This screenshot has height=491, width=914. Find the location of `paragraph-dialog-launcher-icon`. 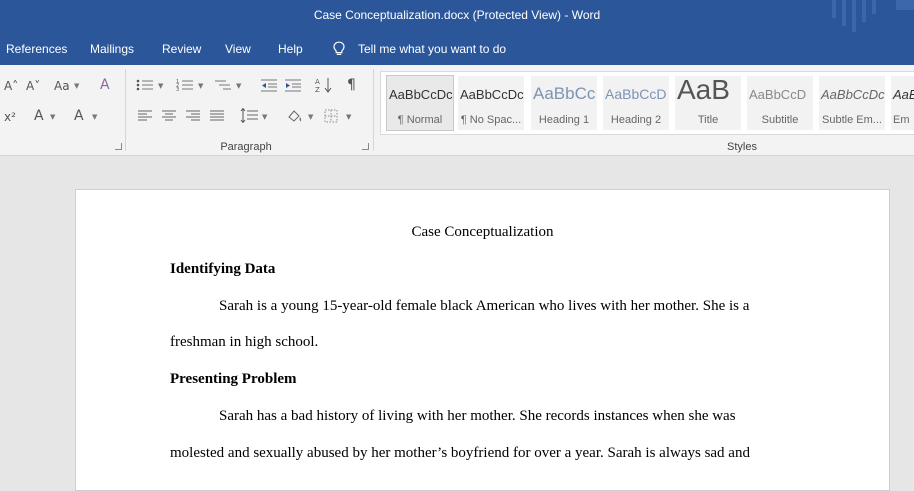

paragraph-dialog-launcher-icon is located at coordinates (365, 146).